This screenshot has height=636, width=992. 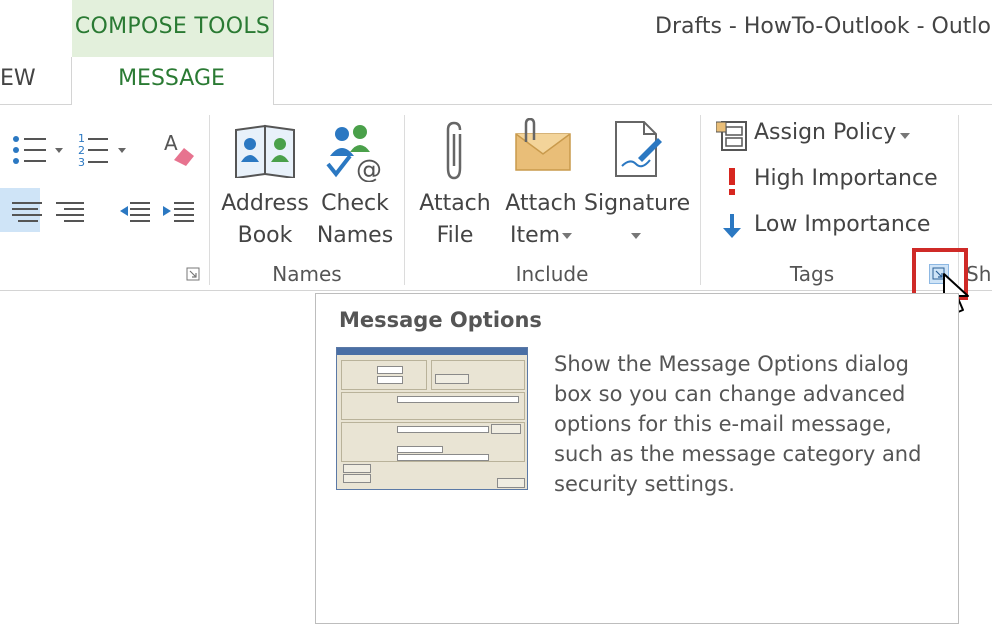 I want to click on low-importance-label: Low Importance, so click(x=842, y=224).